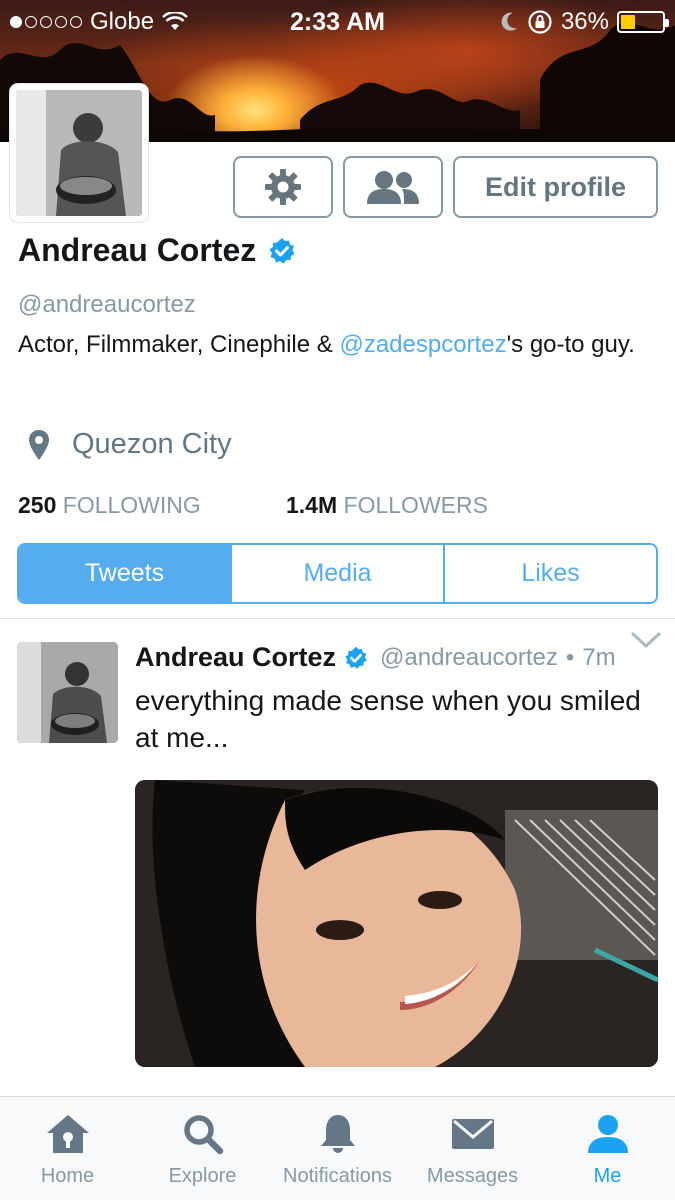  Describe the element at coordinates (107, 304) in the screenshot. I see `profile-handle: @andreaucortez` at that location.